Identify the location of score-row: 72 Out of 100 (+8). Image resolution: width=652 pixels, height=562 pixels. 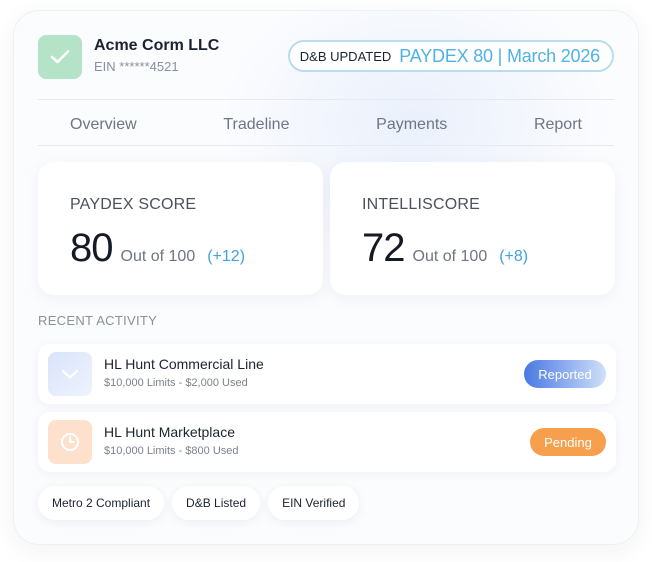
(445, 248).